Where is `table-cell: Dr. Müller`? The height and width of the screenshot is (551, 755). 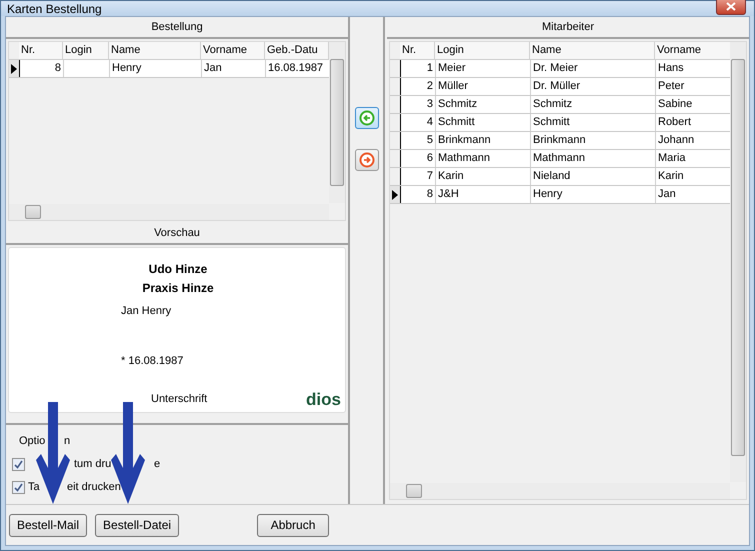 table-cell: Dr. Müller is located at coordinates (593, 86).